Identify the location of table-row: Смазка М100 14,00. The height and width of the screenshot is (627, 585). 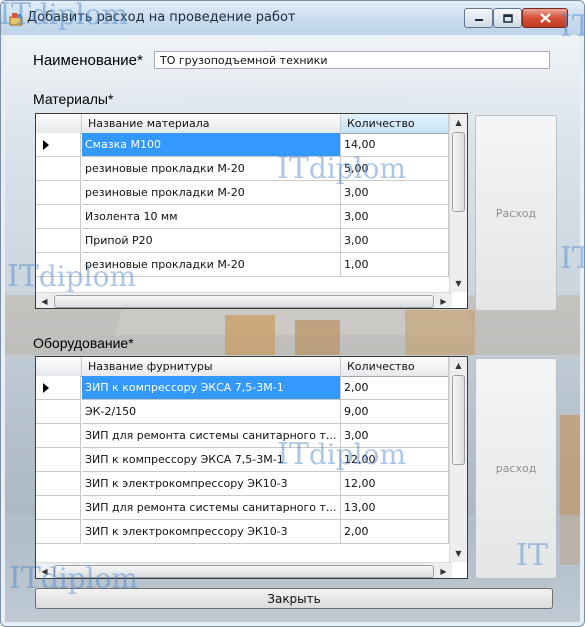
(244, 145).